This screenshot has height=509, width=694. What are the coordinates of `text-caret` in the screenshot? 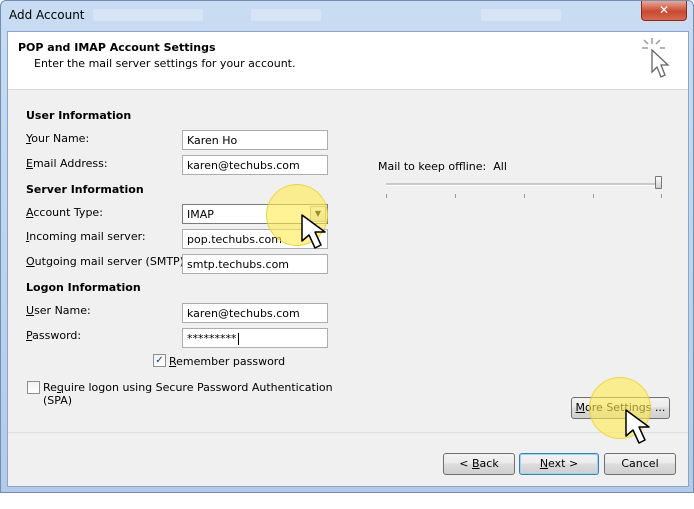 It's located at (238, 339).